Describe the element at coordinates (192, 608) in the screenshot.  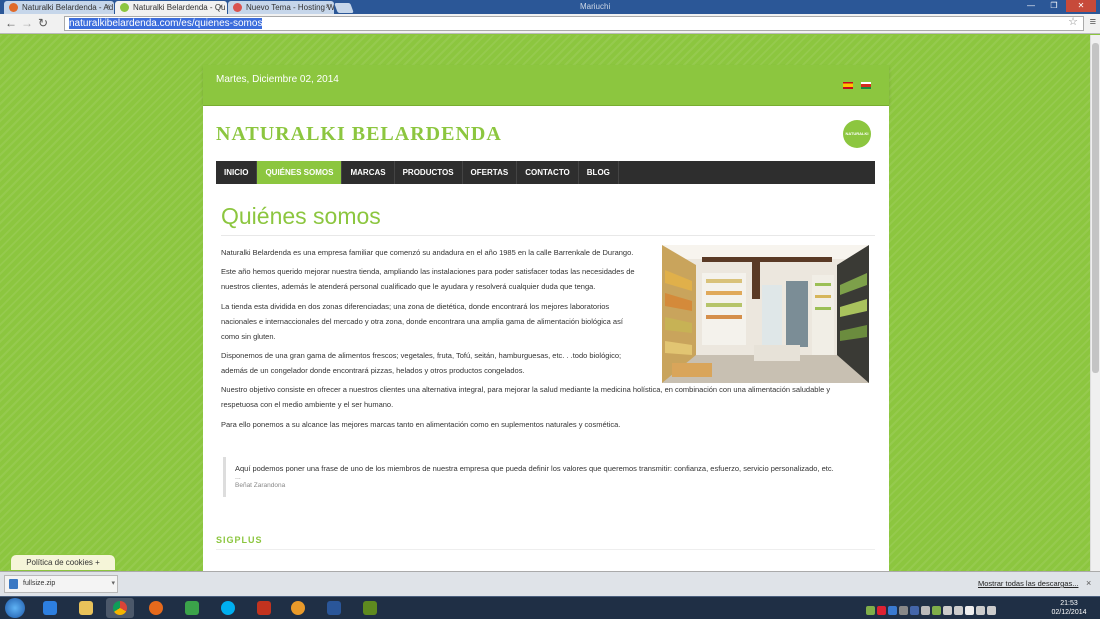
I see `network-app-icon` at that location.